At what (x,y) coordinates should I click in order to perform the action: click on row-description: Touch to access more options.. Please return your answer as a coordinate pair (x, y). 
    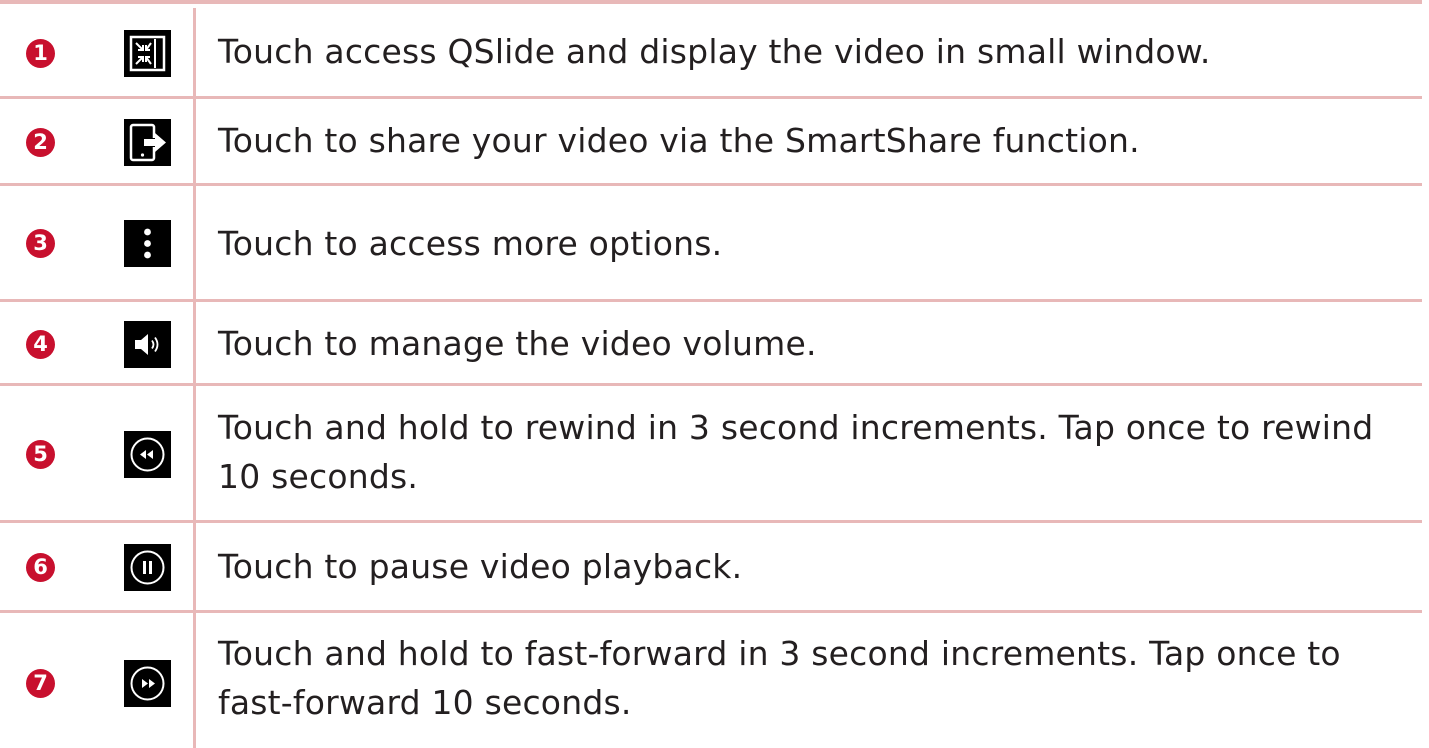
    Looking at the image, I should click on (470, 243).